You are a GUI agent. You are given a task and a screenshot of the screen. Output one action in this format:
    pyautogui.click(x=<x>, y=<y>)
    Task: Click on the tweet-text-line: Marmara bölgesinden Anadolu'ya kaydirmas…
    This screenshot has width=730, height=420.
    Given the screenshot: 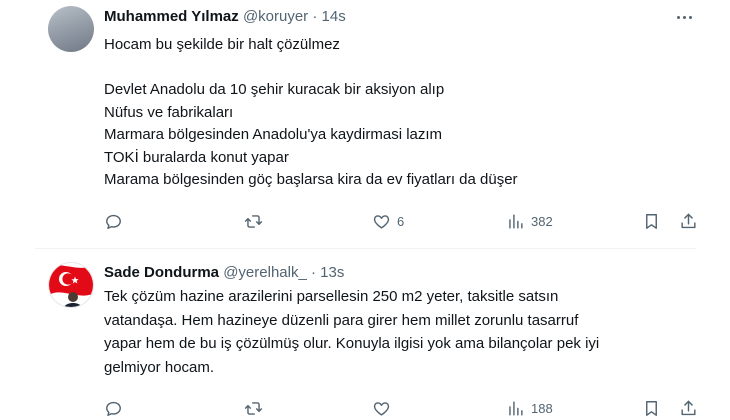 What is the action you would take?
    pyautogui.click(x=273, y=134)
    